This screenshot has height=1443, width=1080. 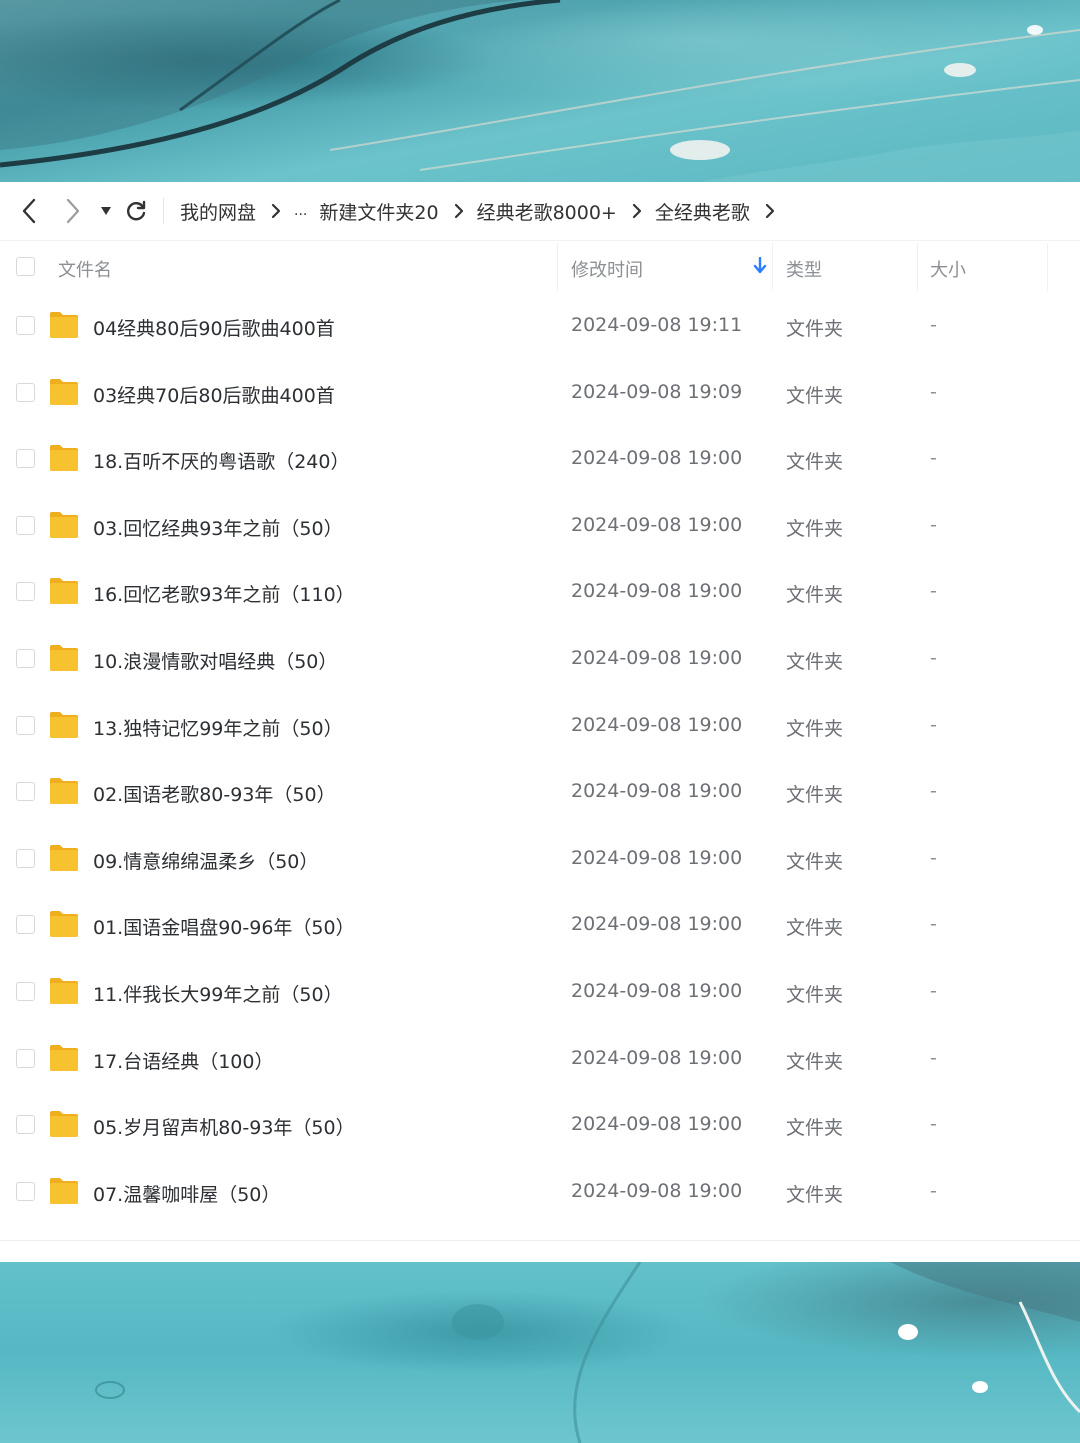 What do you see at coordinates (25, 266) in the screenshot?
I see `select-all-checkbox` at bounding box center [25, 266].